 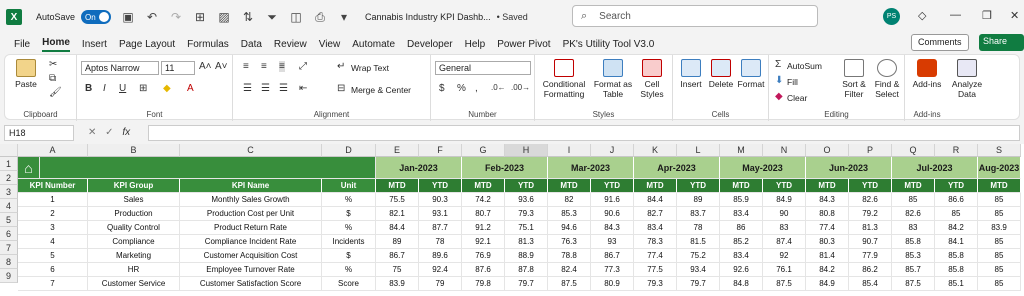 I want to click on value-cell: 74.2, so click(x=483, y=200).